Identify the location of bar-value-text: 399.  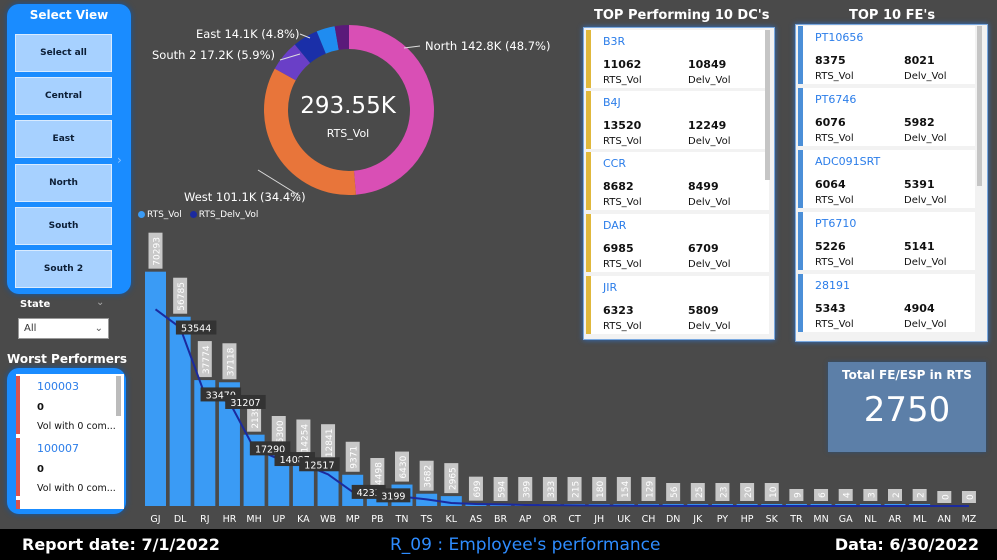
(527, 489).